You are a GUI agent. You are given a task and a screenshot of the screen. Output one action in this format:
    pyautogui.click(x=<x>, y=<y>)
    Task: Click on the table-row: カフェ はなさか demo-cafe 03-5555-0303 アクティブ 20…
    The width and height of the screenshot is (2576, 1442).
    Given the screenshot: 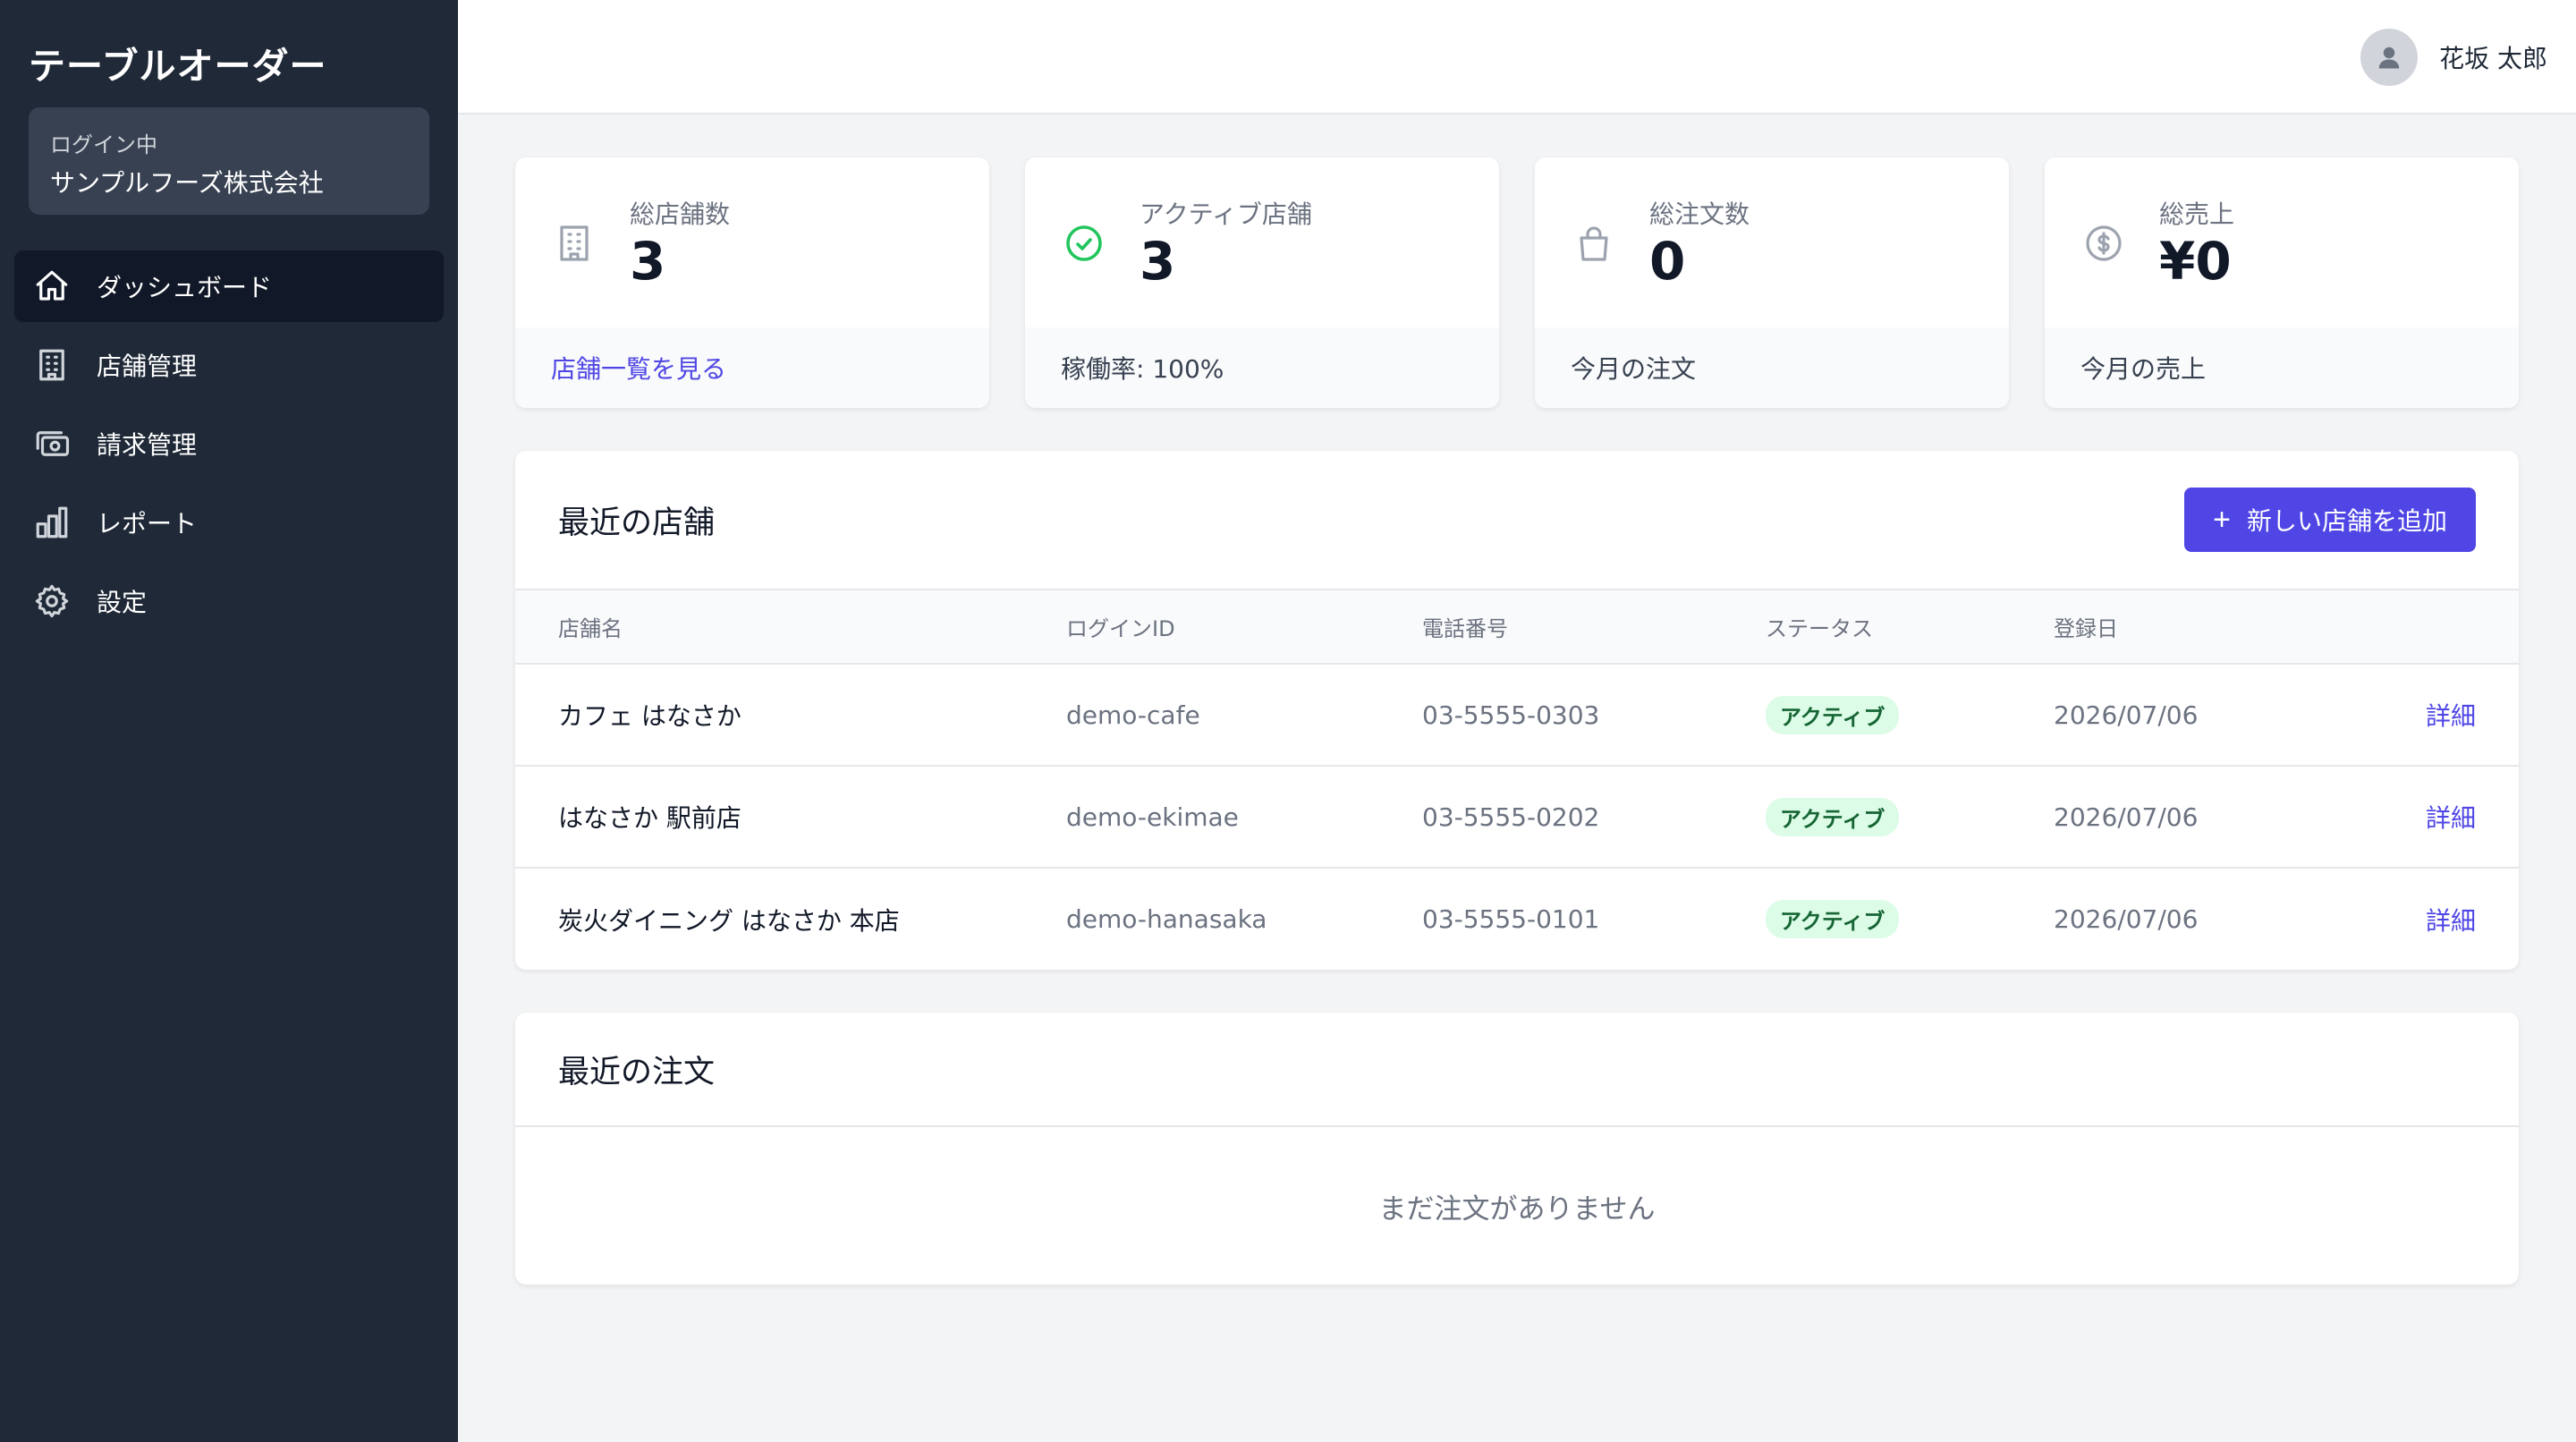 What is the action you would take?
    pyautogui.click(x=1517, y=715)
    